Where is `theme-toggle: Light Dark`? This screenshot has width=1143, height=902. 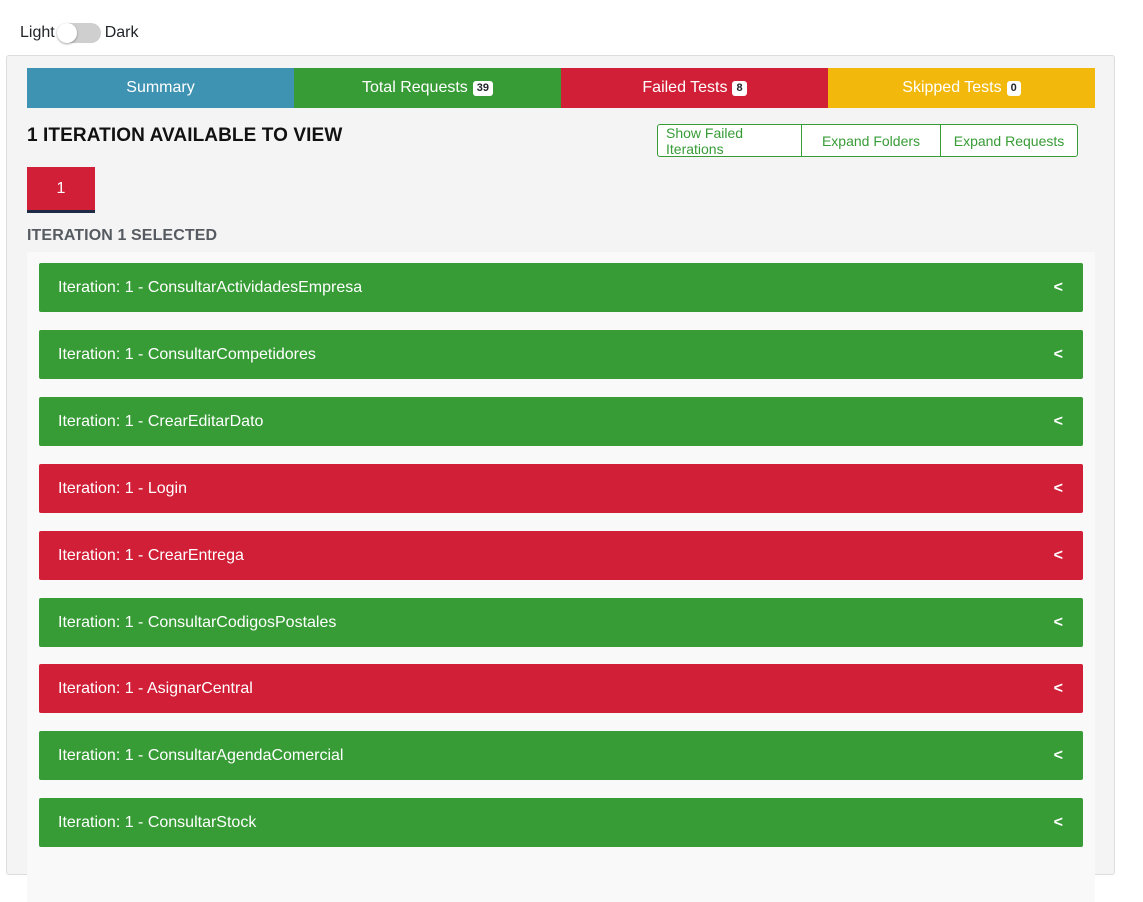 theme-toggle: Light Dark is located at coordinates (79, 33).